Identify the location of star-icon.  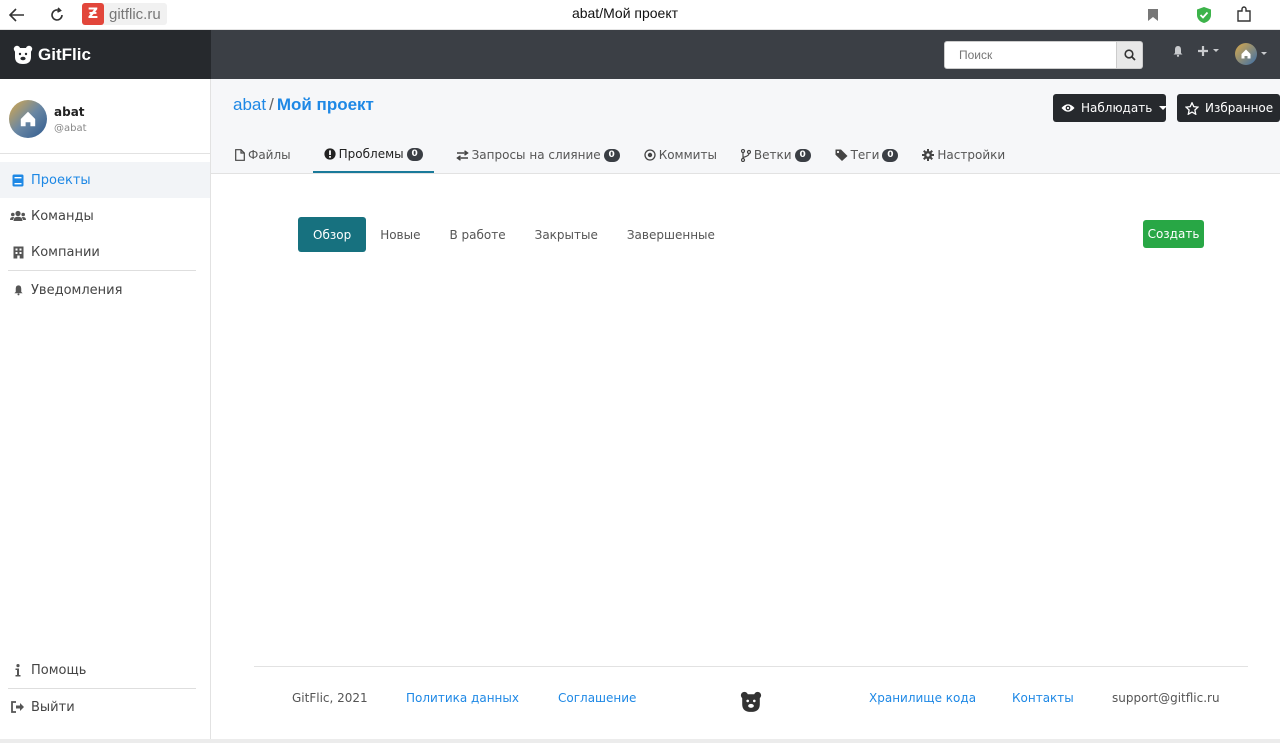
(1192, 108).